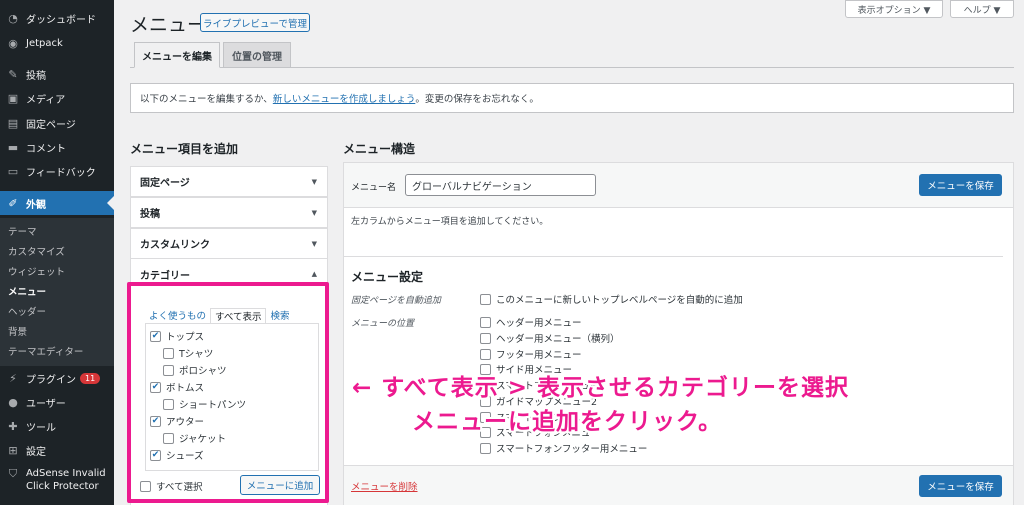  I want to click on sidebar-item-plugins: ⚡ プラグイン 11, so click(57, 378).